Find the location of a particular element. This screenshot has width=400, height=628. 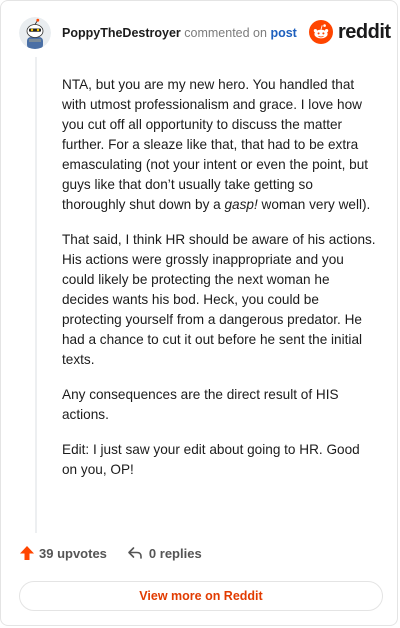

comment-text: woman very well). is located at coordinates (314, 204).